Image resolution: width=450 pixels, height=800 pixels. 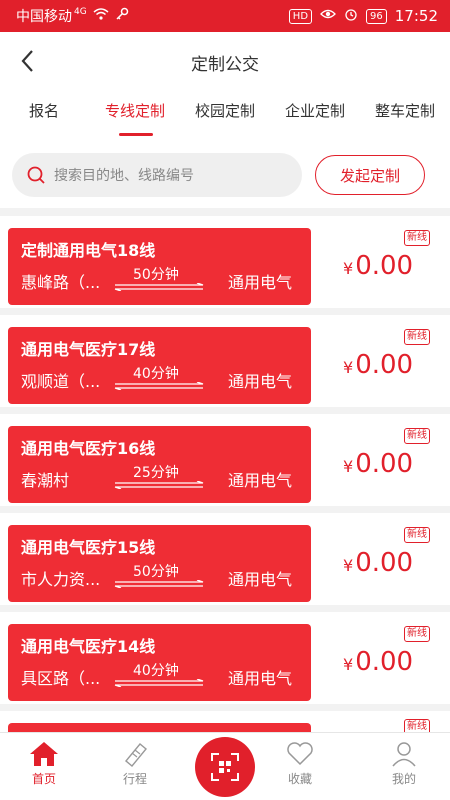 What do you see at coordinates (124, 176) in the screenshot?
I see `search-placeholder: 搜索目的地、线路编号` at bounding box center [124, 176].